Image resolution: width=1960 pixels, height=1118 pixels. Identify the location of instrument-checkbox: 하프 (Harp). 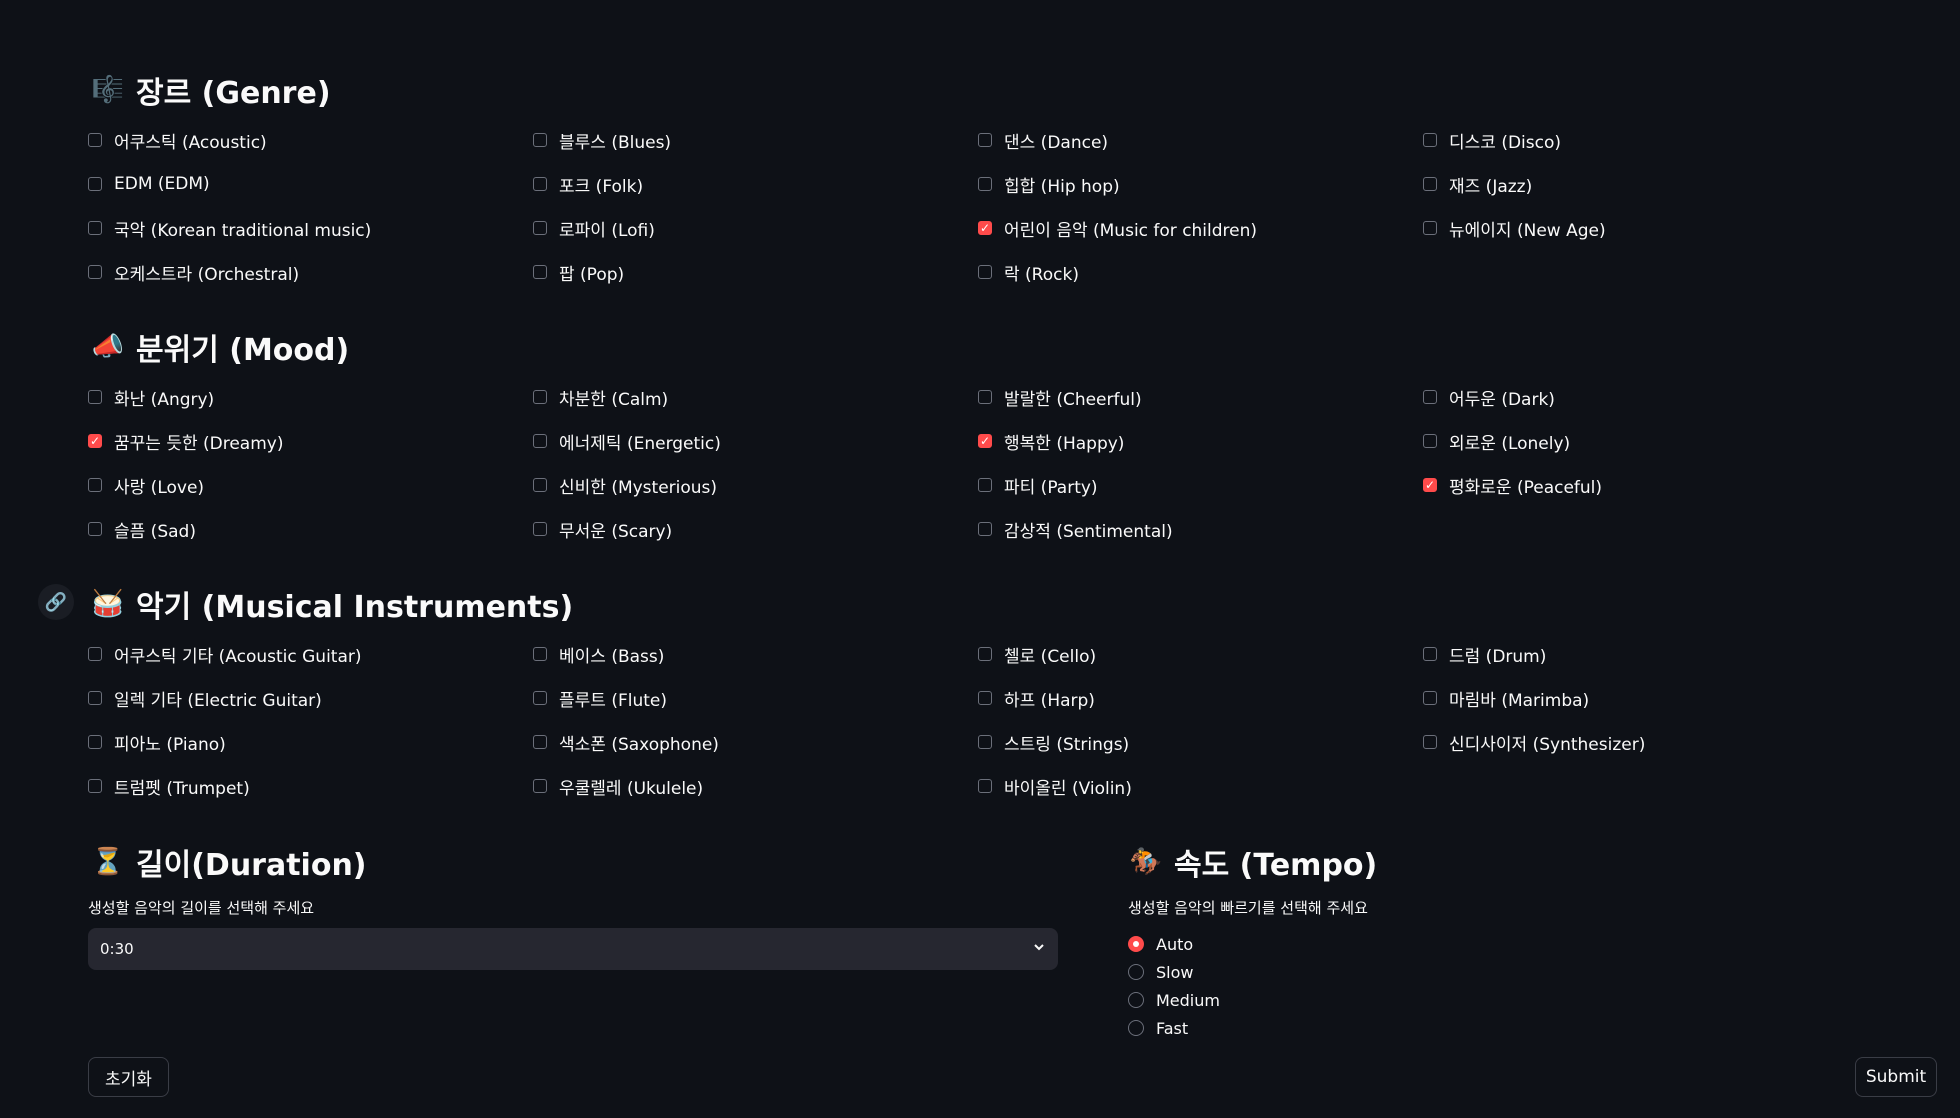
(1200, 698).